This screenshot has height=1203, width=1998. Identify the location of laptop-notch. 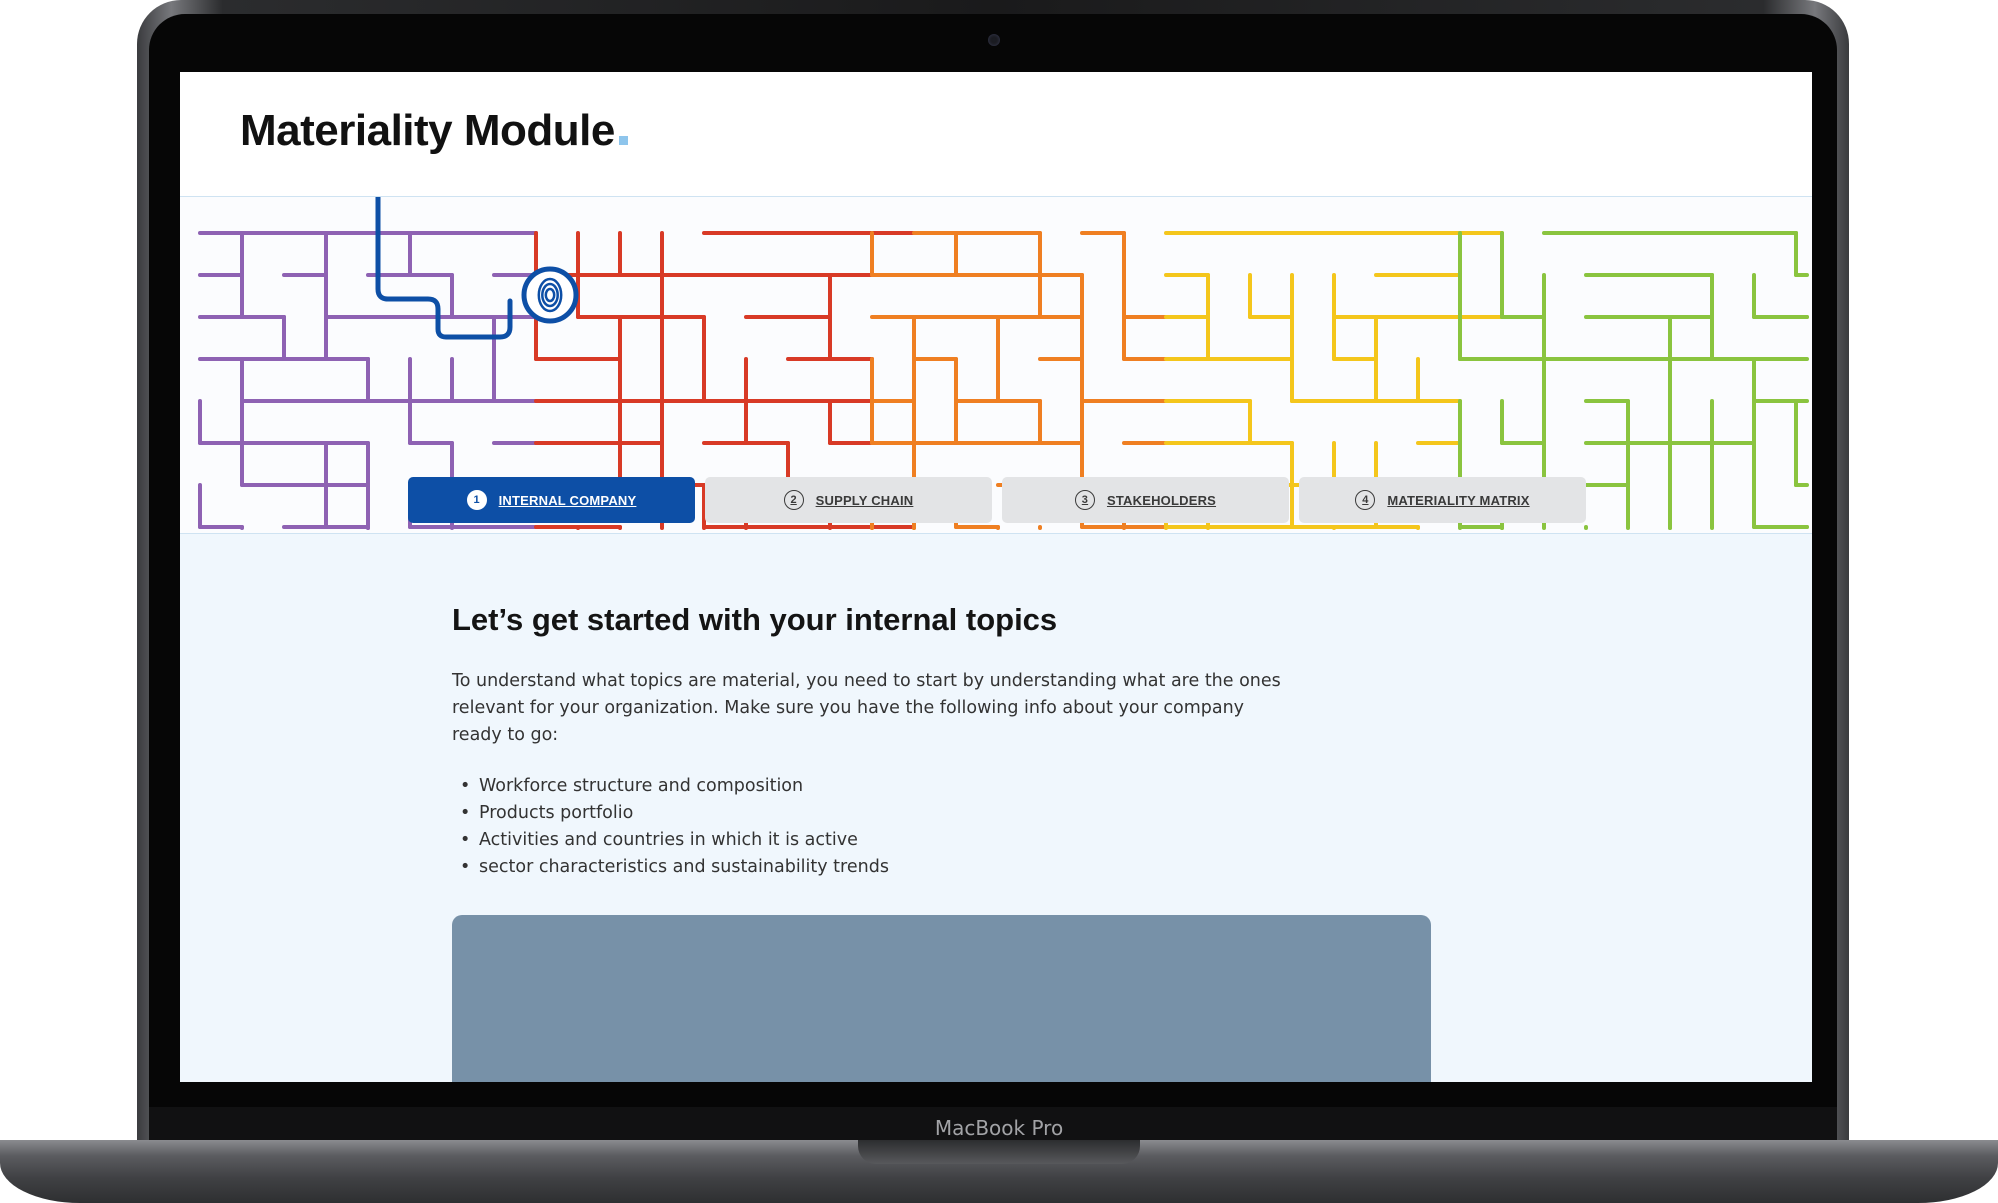
(999, 1152).